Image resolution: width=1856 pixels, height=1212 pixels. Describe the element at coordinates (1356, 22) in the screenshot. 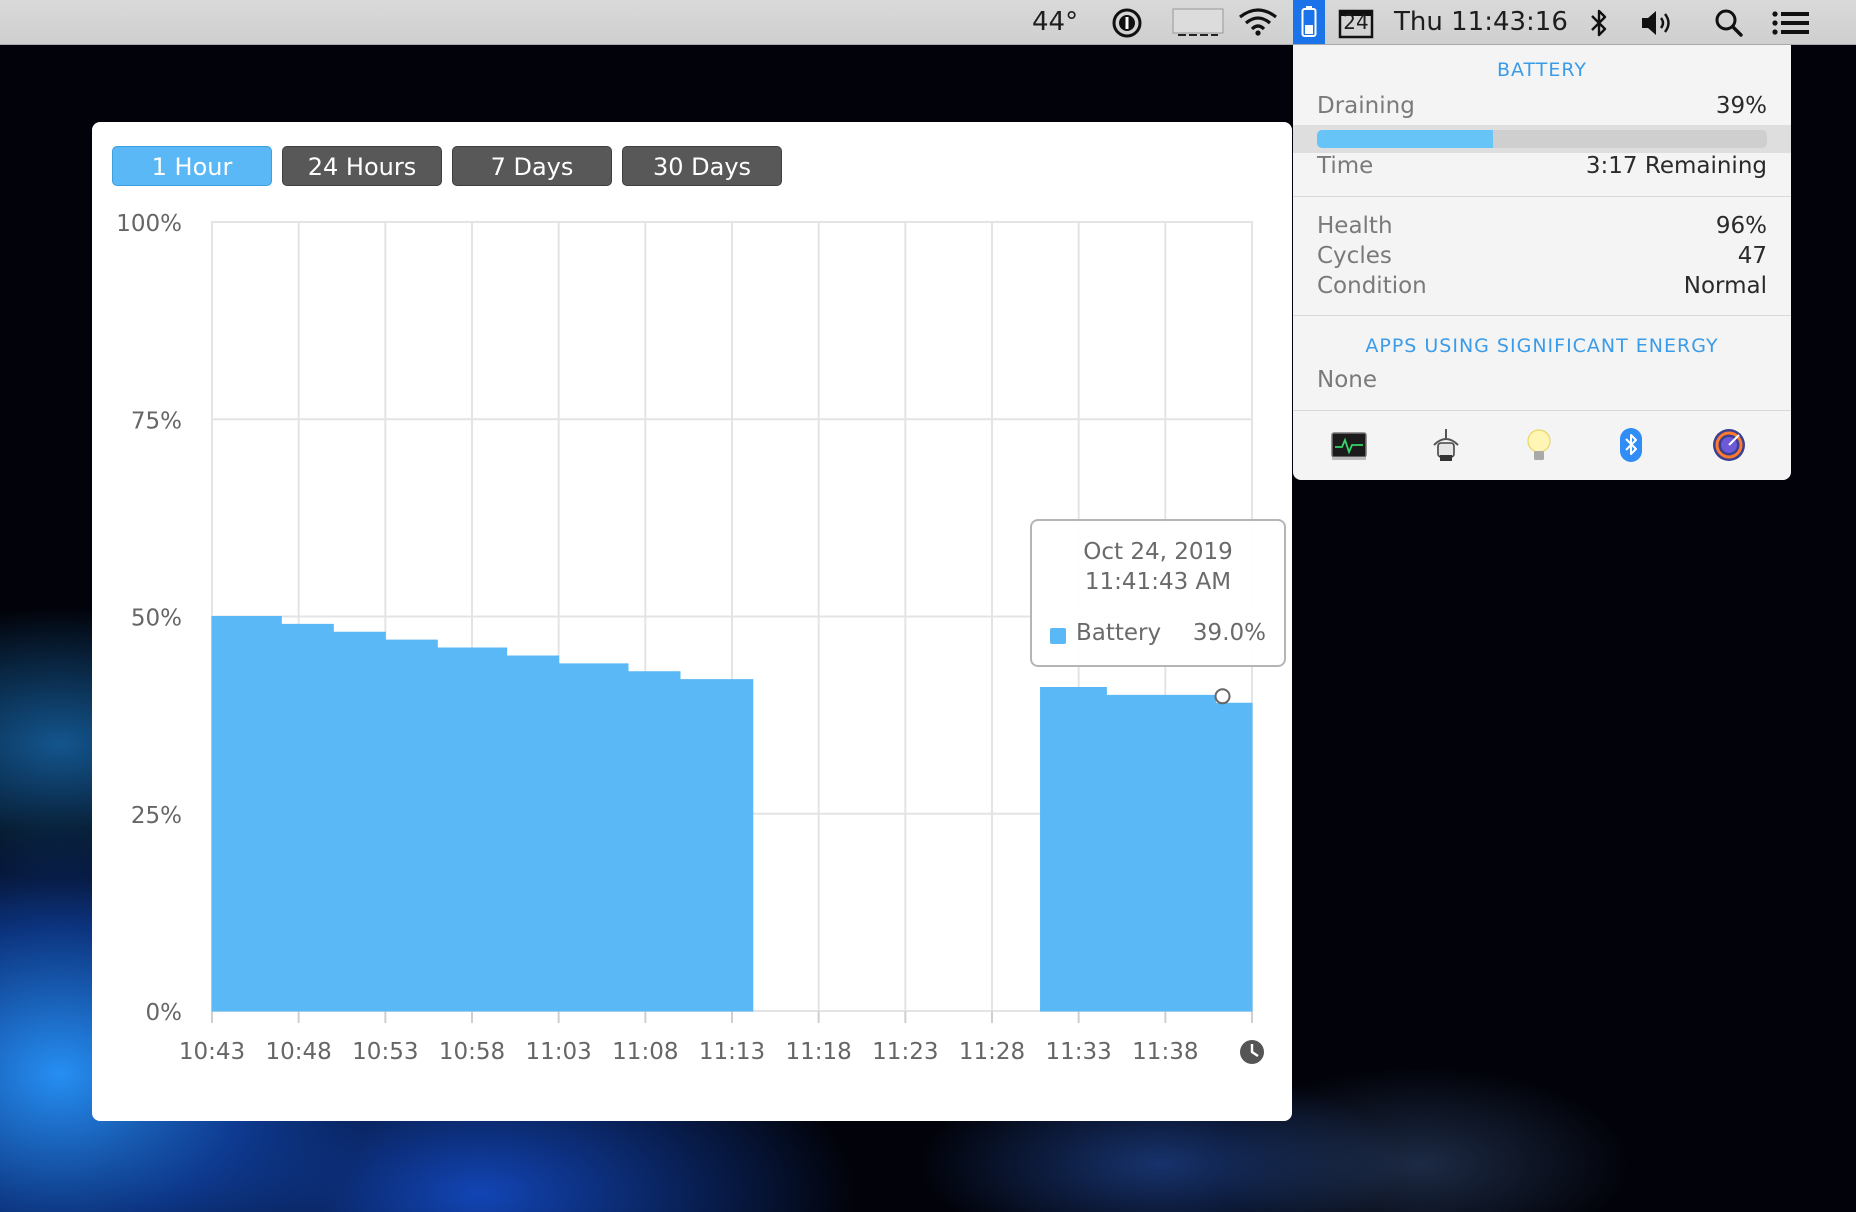

I see `calendar-day: 24` at that location.